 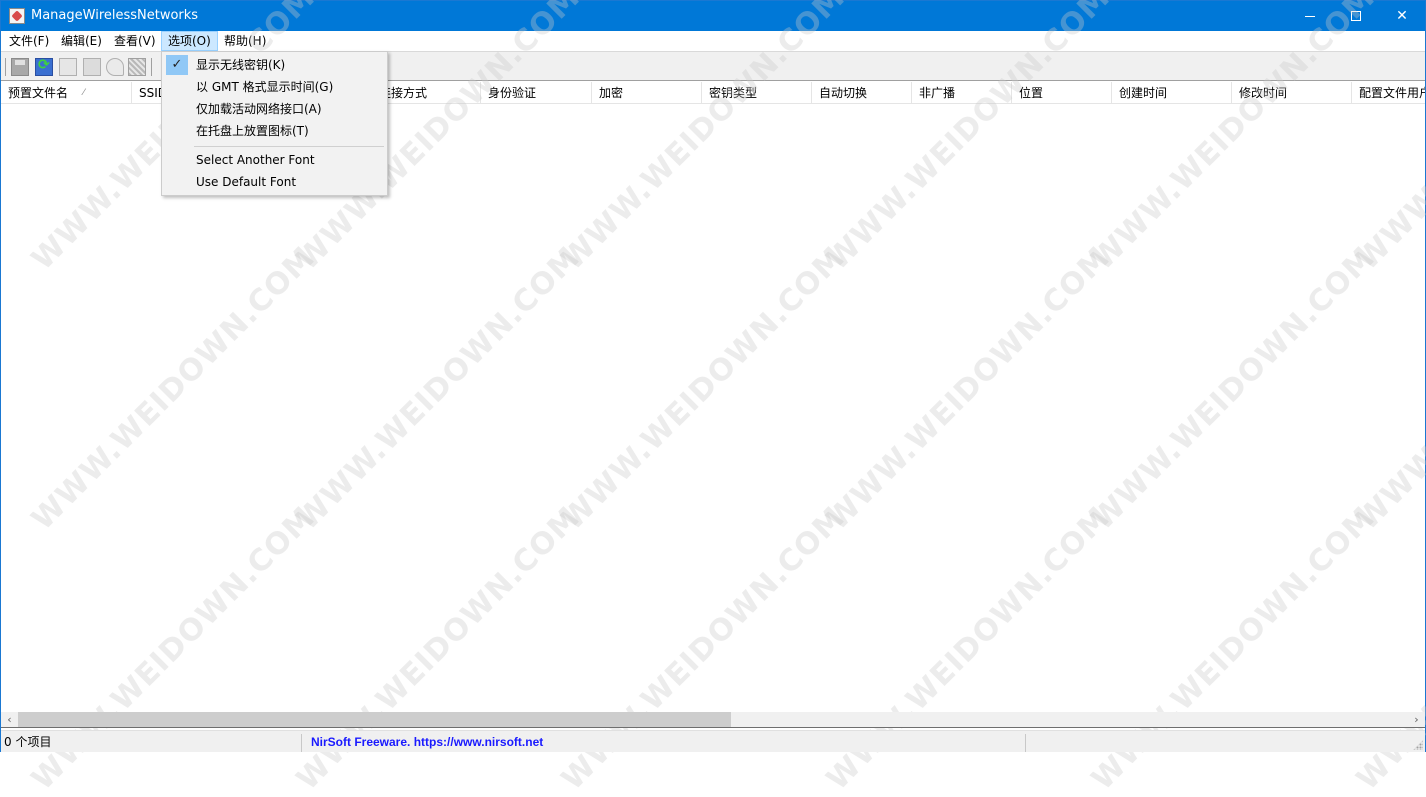 I want to click on menu-item-active-interfaces-only: 仅加载活动网络接口(A), so click(x=274, y=109).